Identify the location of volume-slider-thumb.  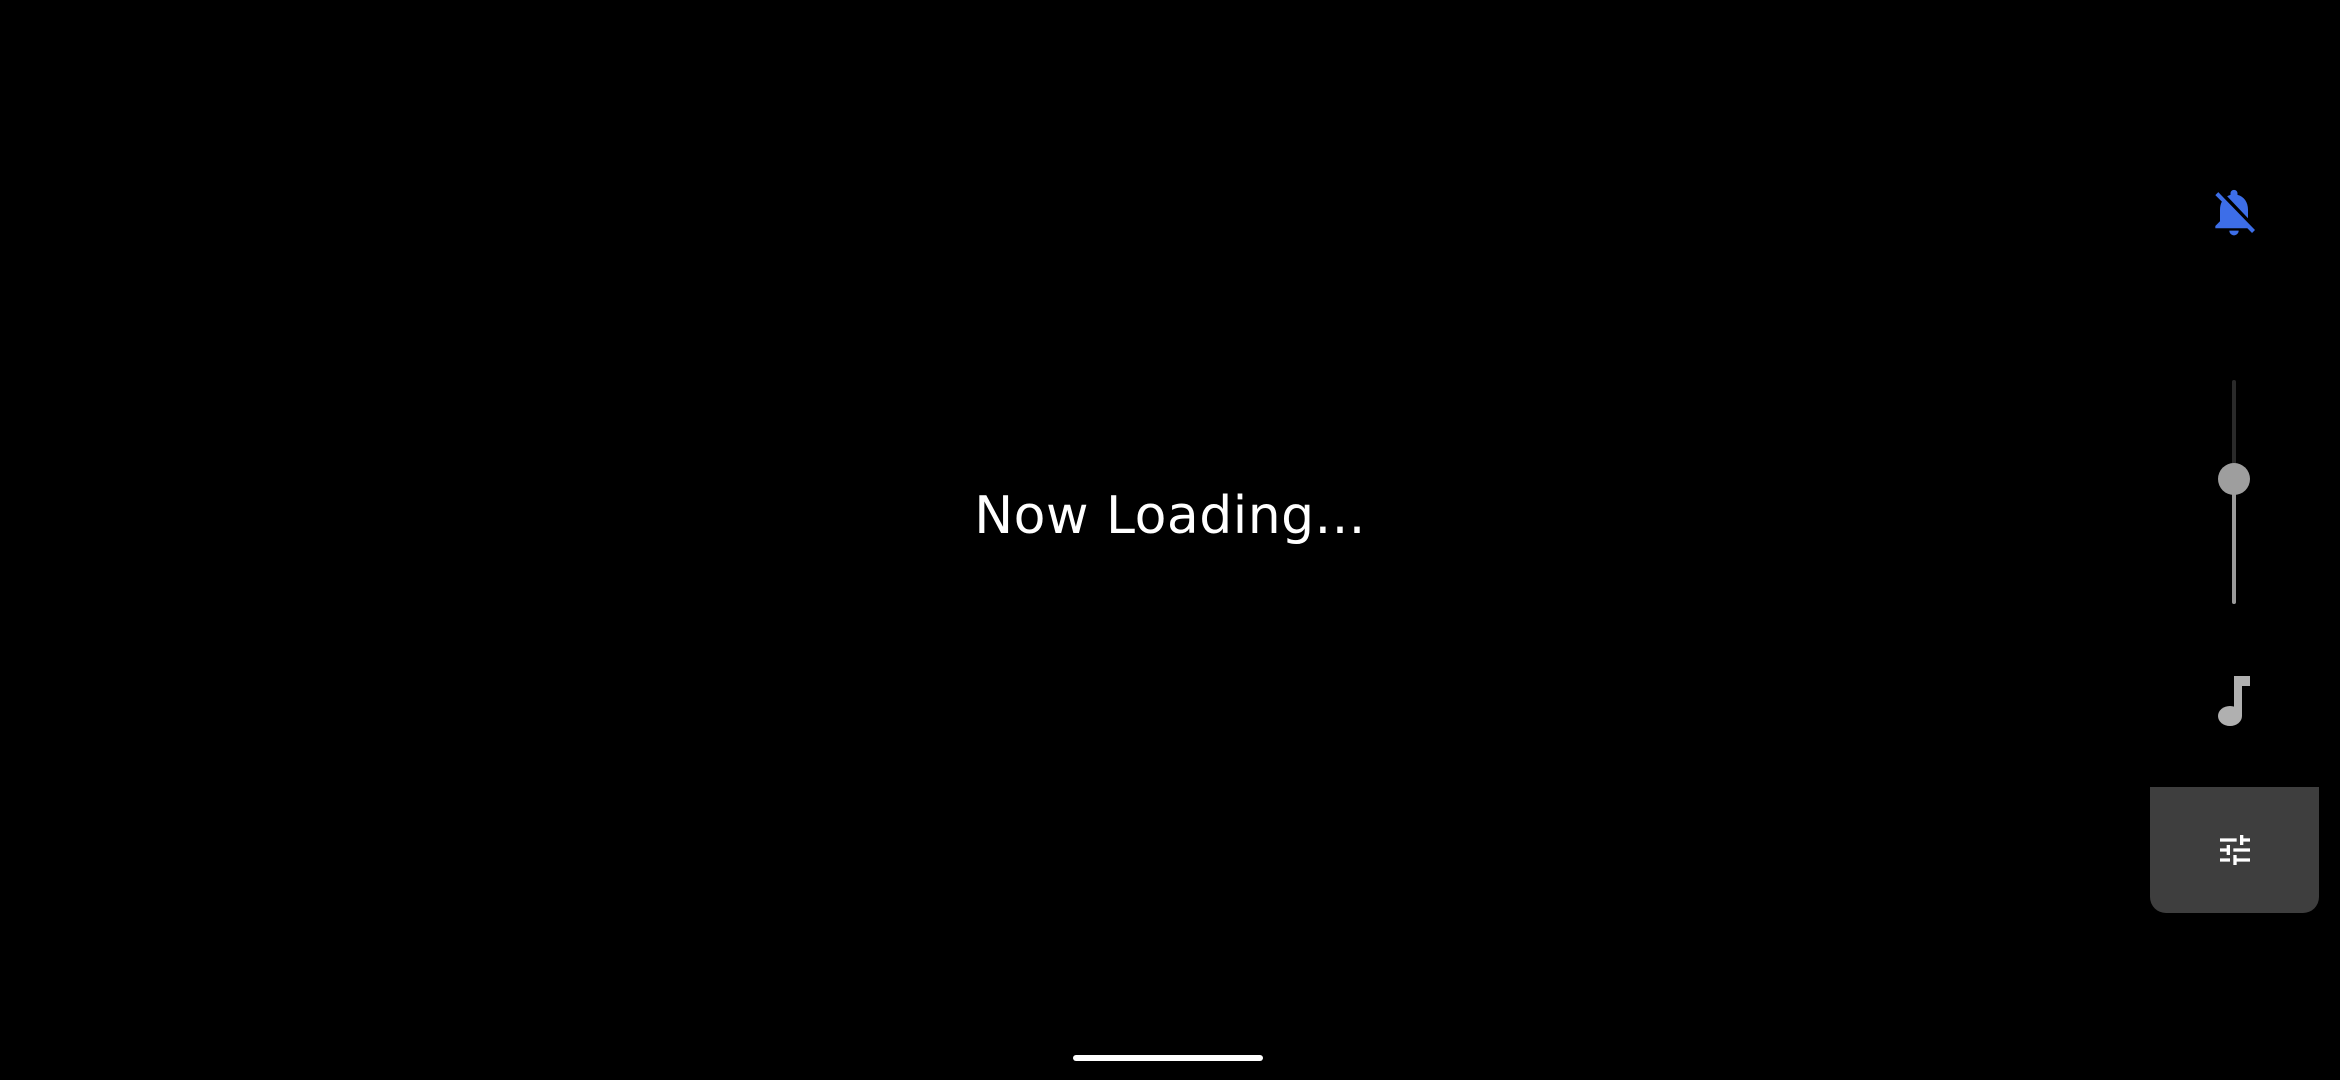
(2234, 479).